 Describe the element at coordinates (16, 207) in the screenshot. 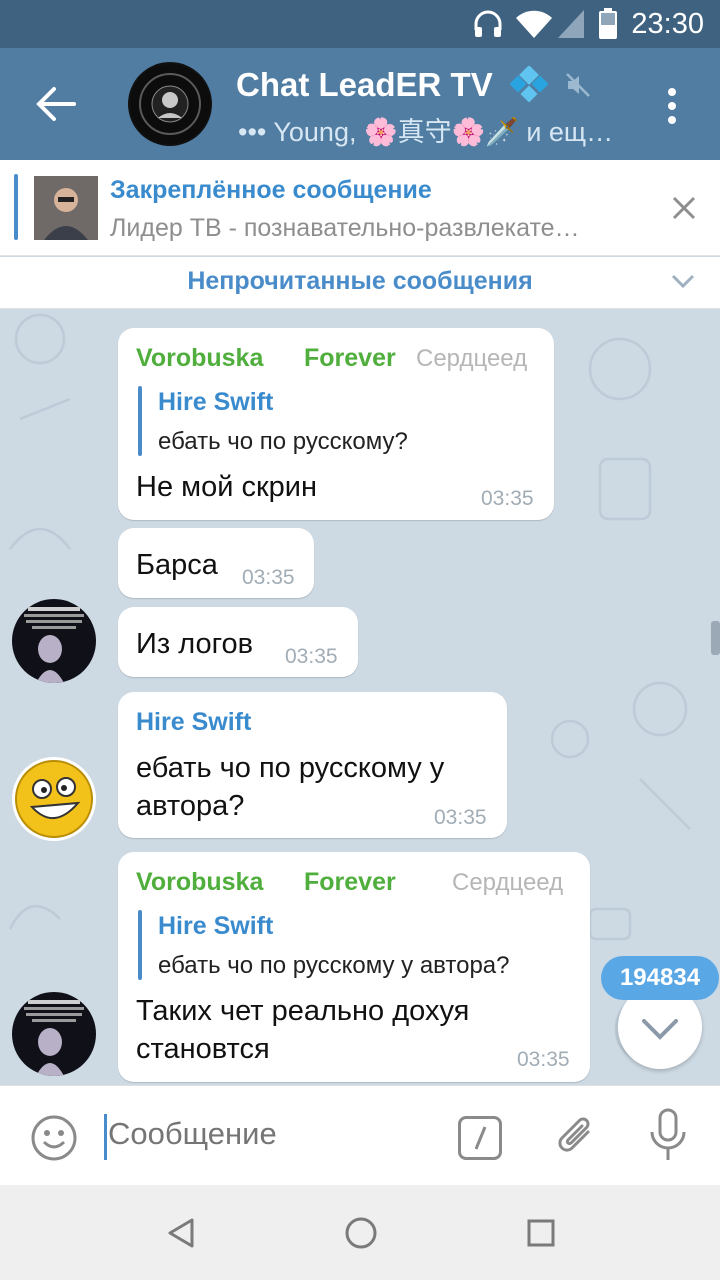

I see `pinned-accent-bar` at that location.